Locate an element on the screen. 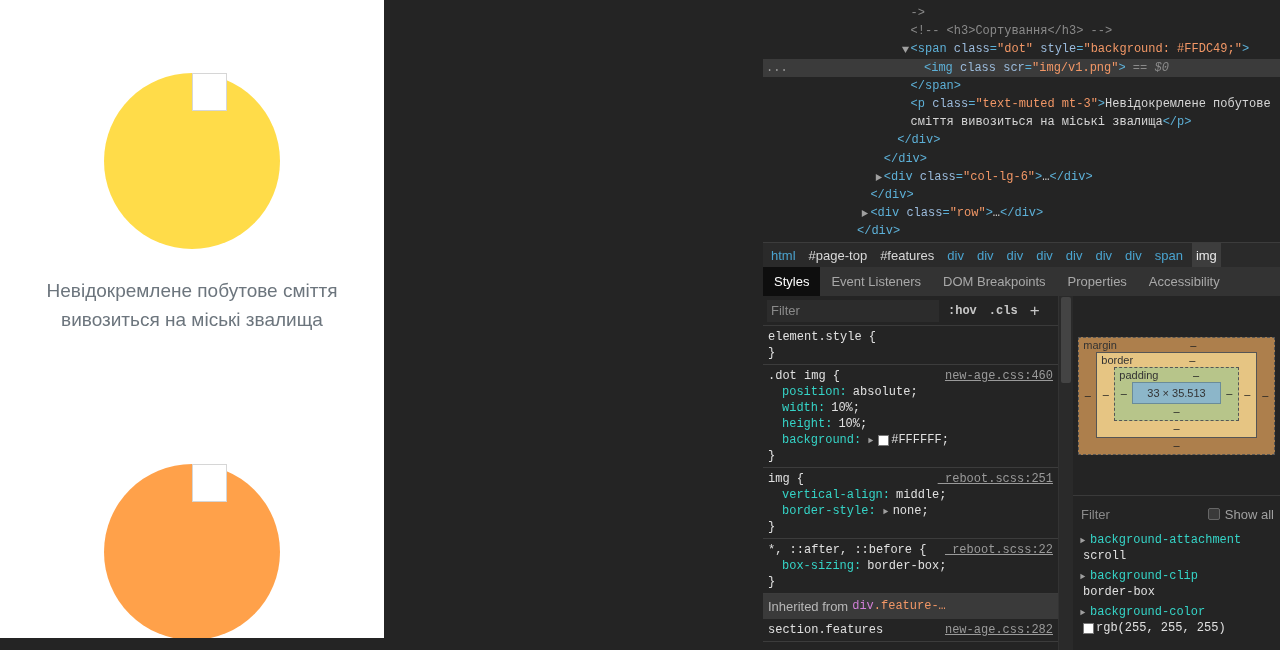 Image resolution: width=1280 pixels, height=650 pixels. html-code-line: <span class="dot" style="background: #FFDC49;"> is located at coordinates (1080, 50).